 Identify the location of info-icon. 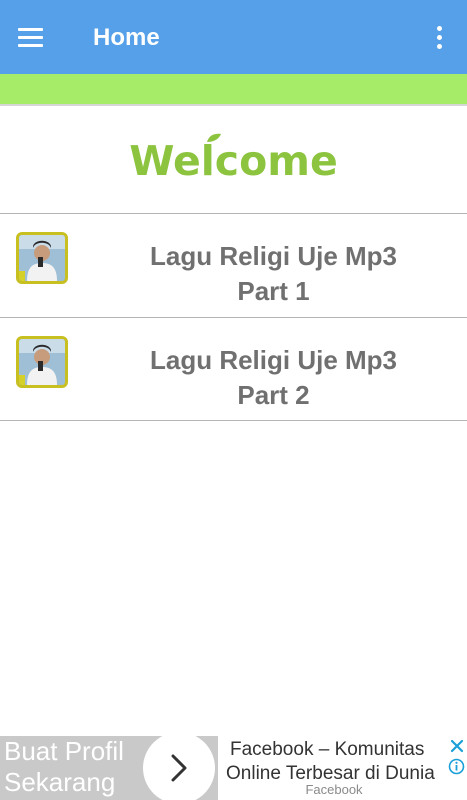
(456, 766).